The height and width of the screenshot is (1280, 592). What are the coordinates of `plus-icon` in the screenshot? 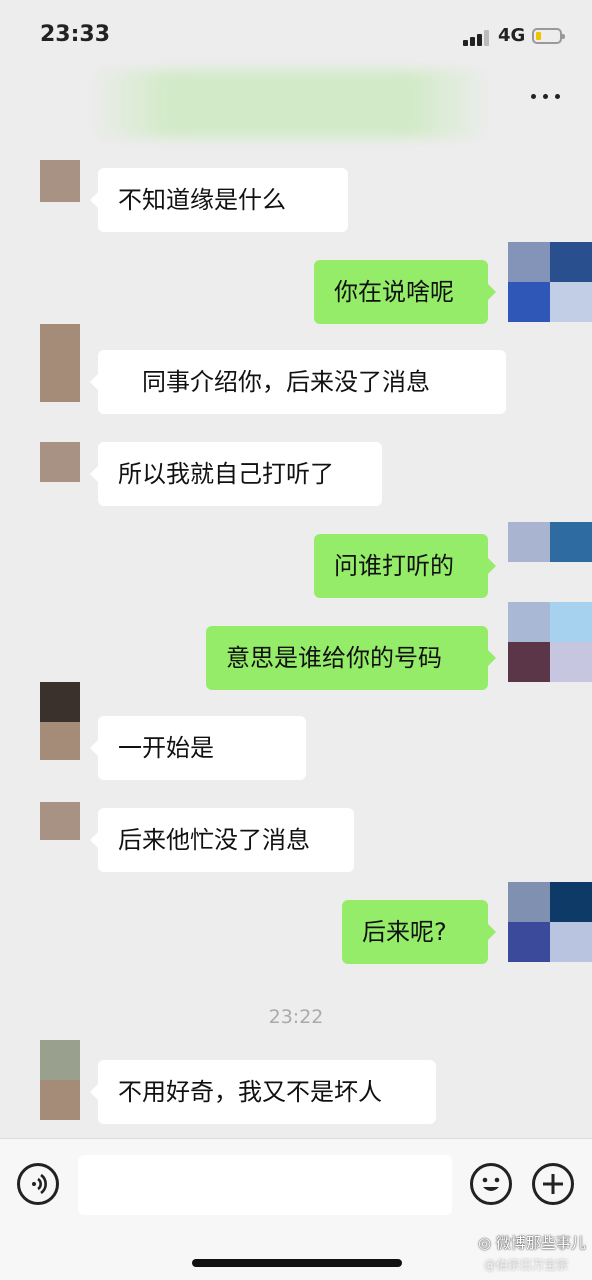 It's located at (553, 1184).